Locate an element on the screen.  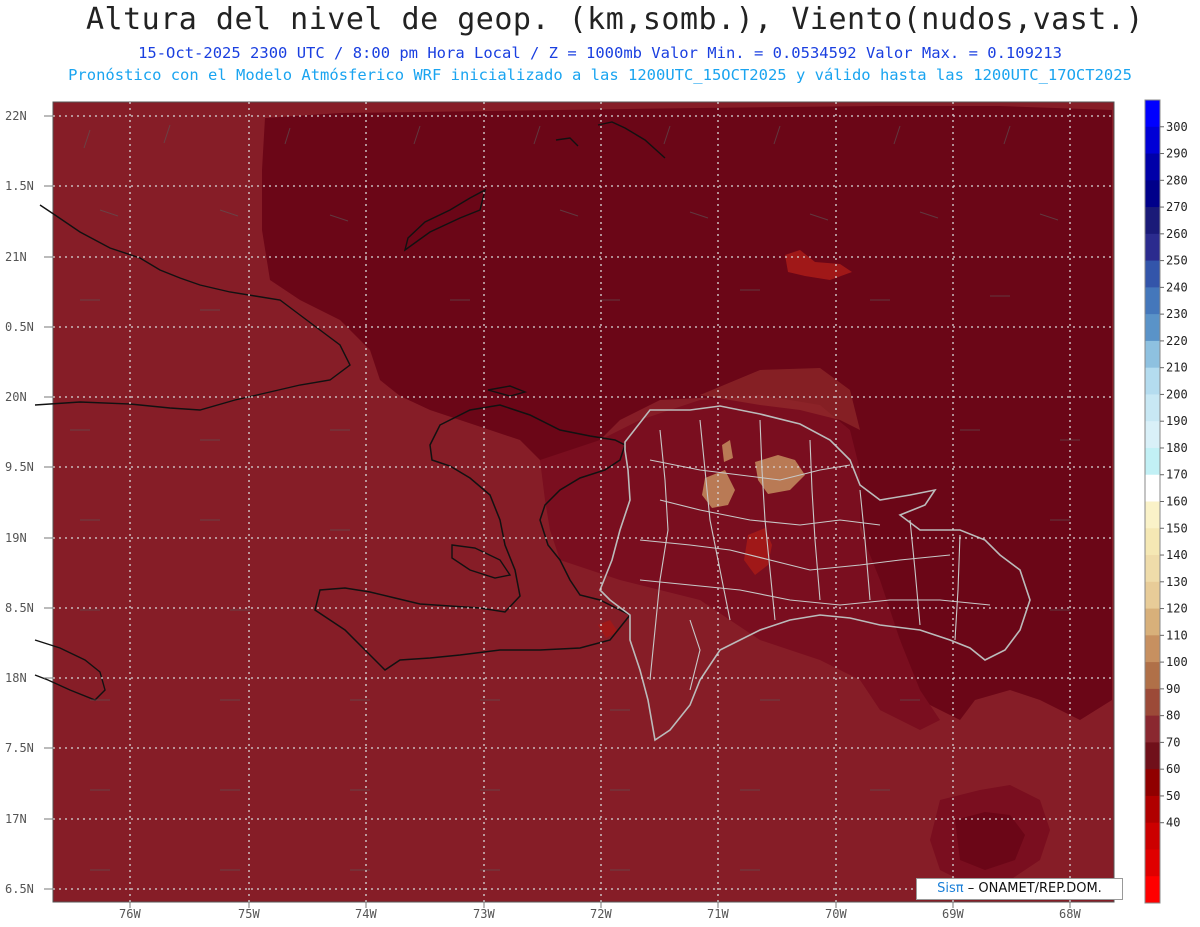
lat-label: 7.5N is located at coordinates (19, 748).